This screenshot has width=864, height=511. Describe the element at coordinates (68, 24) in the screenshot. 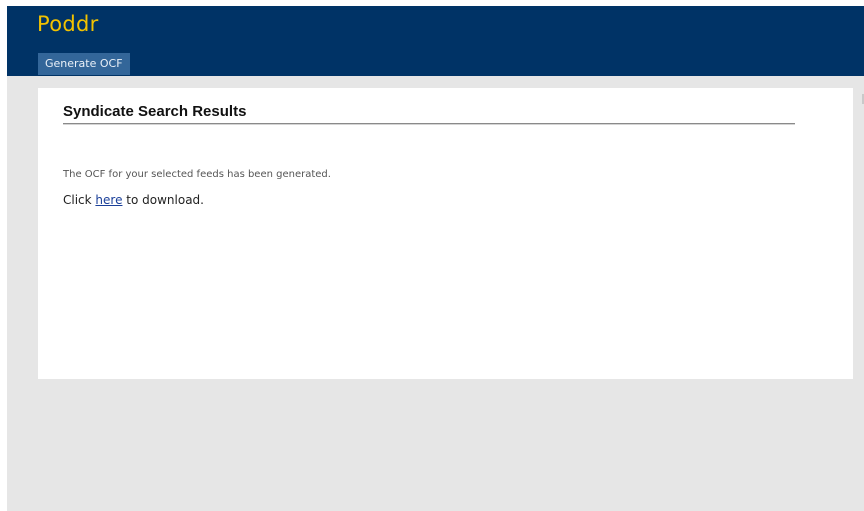

I see `site-logo: Poddr` at that location.